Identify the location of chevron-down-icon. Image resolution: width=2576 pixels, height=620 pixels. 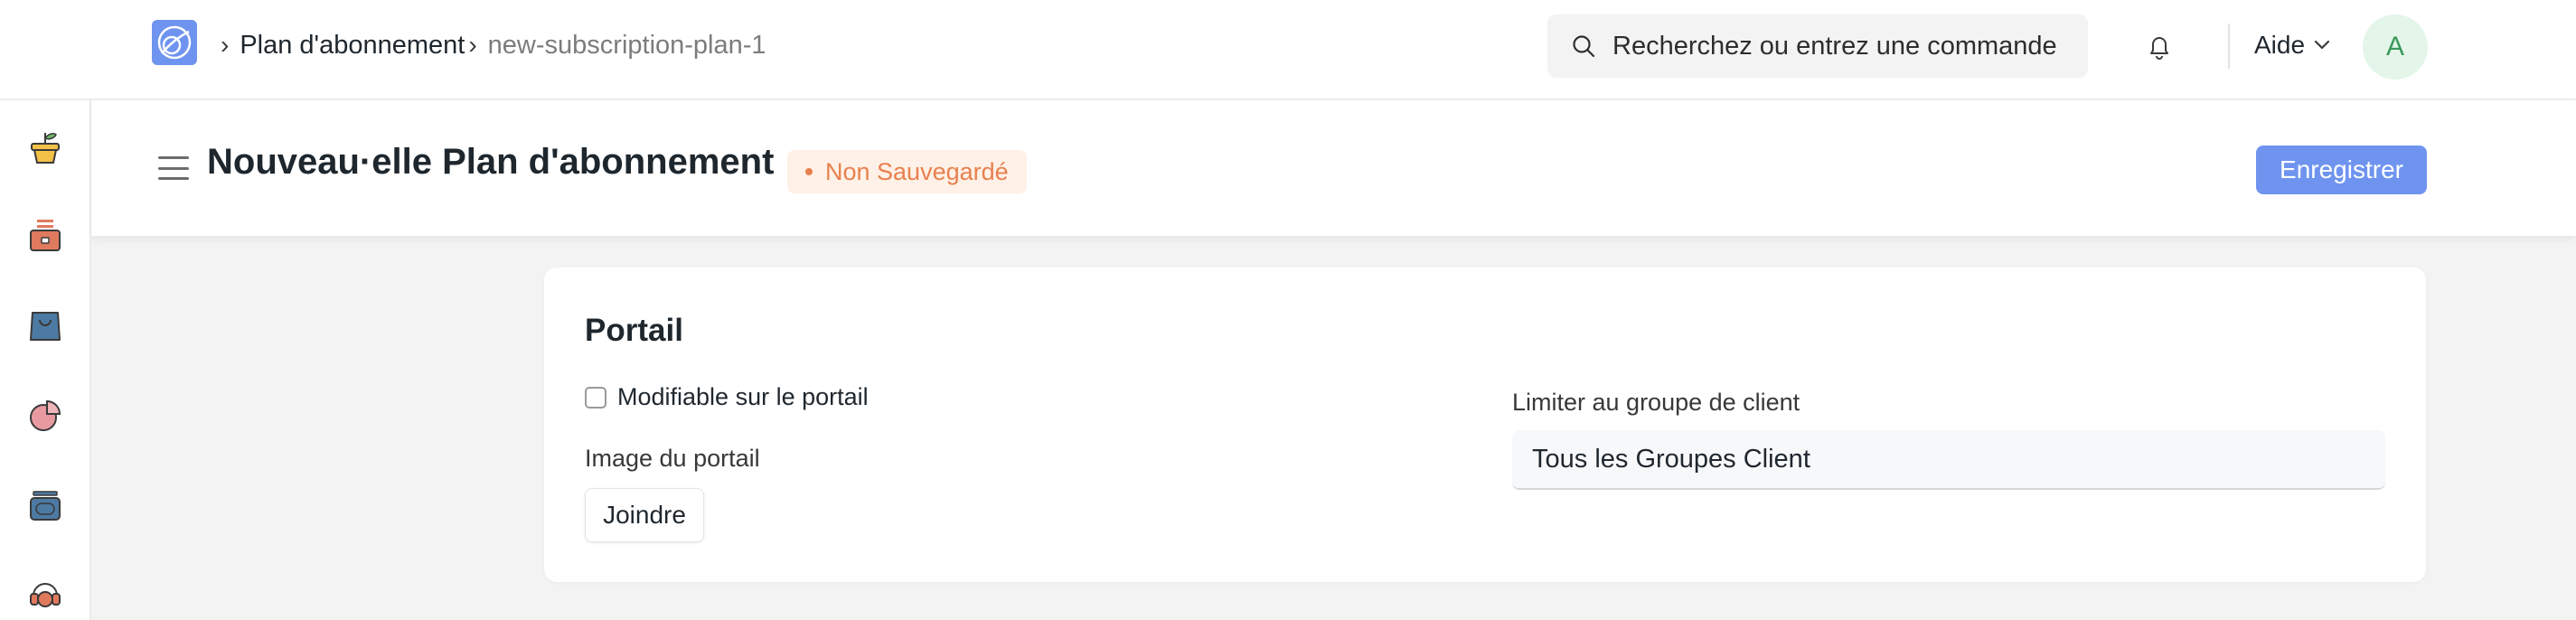
(2322, 45).